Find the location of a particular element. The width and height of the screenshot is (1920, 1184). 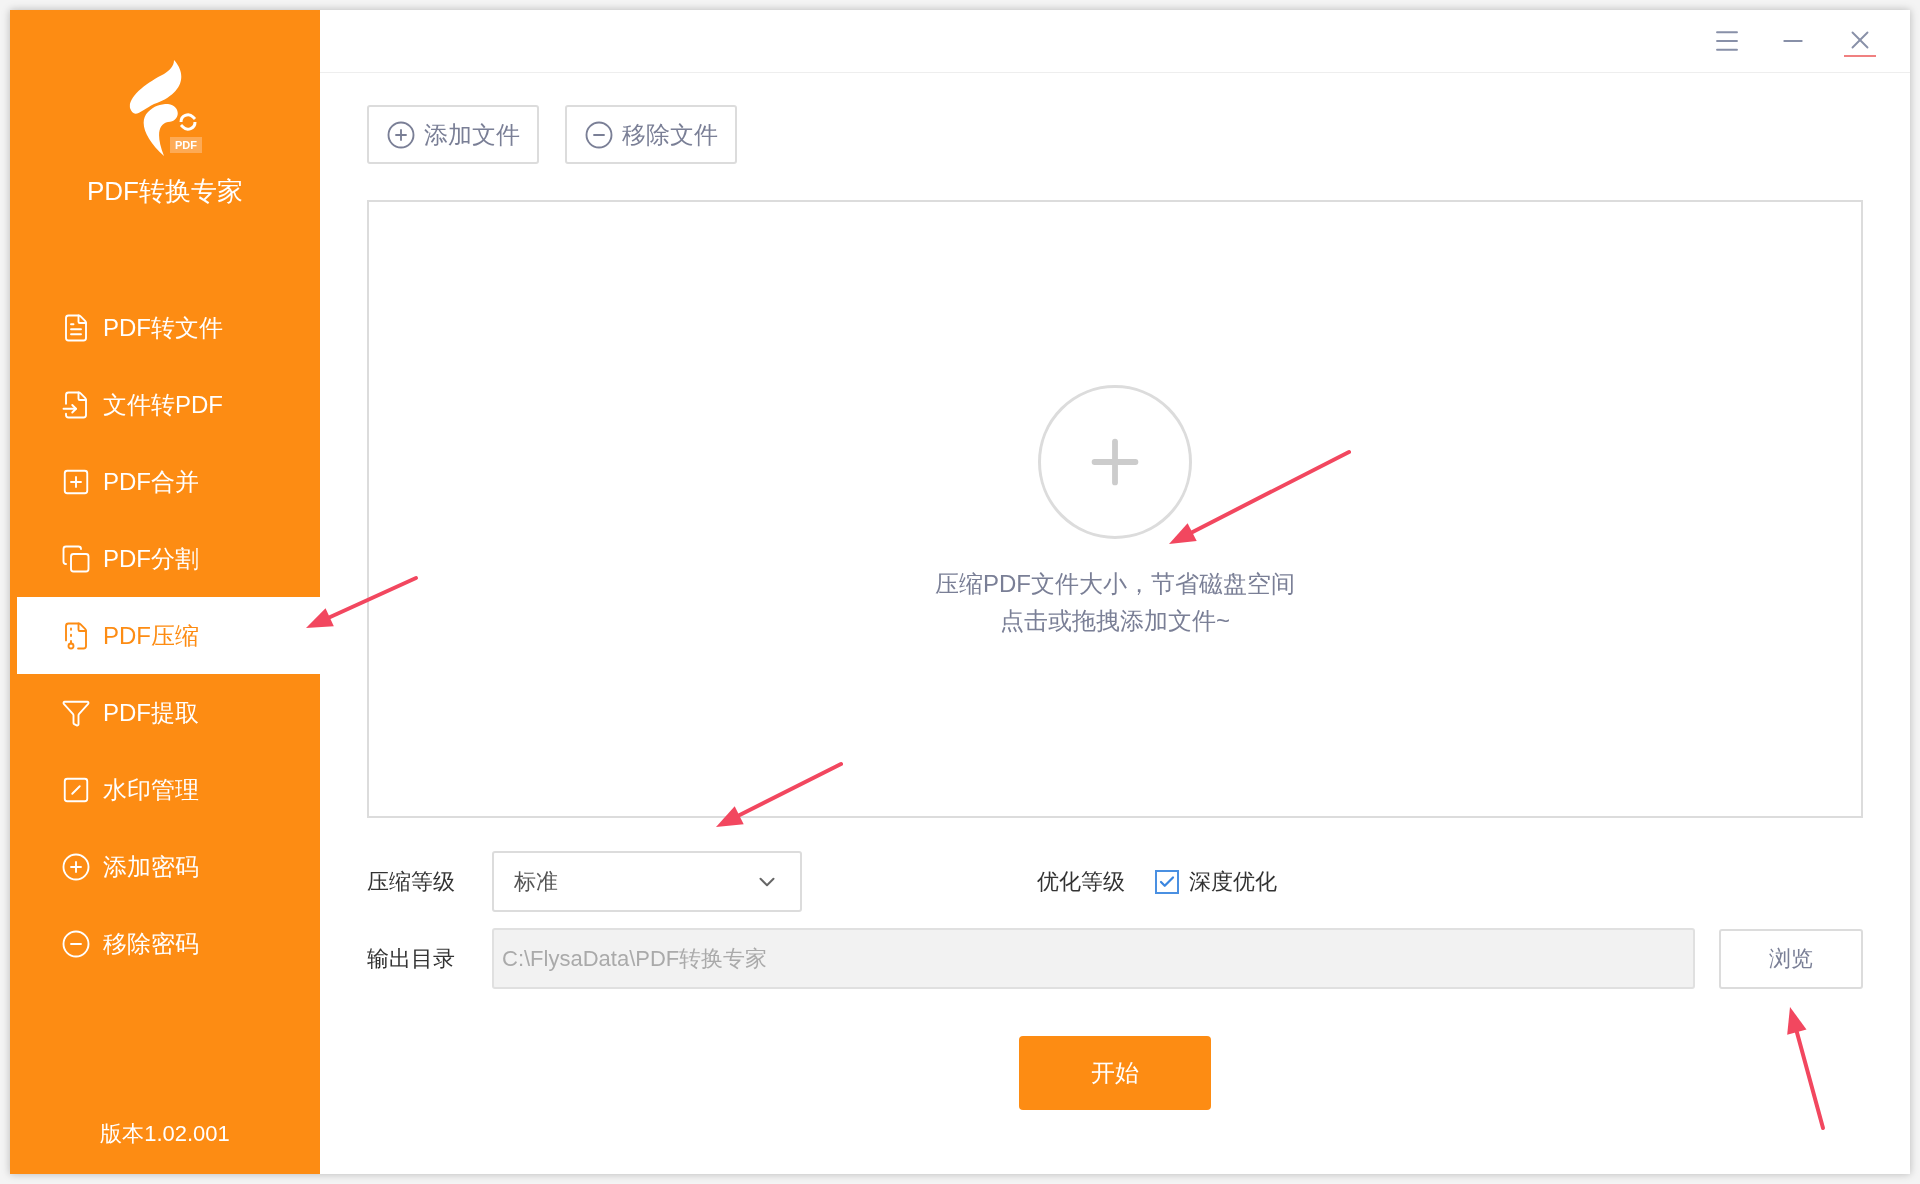

logo-badge: PDF is located at coordinates (186, 145).